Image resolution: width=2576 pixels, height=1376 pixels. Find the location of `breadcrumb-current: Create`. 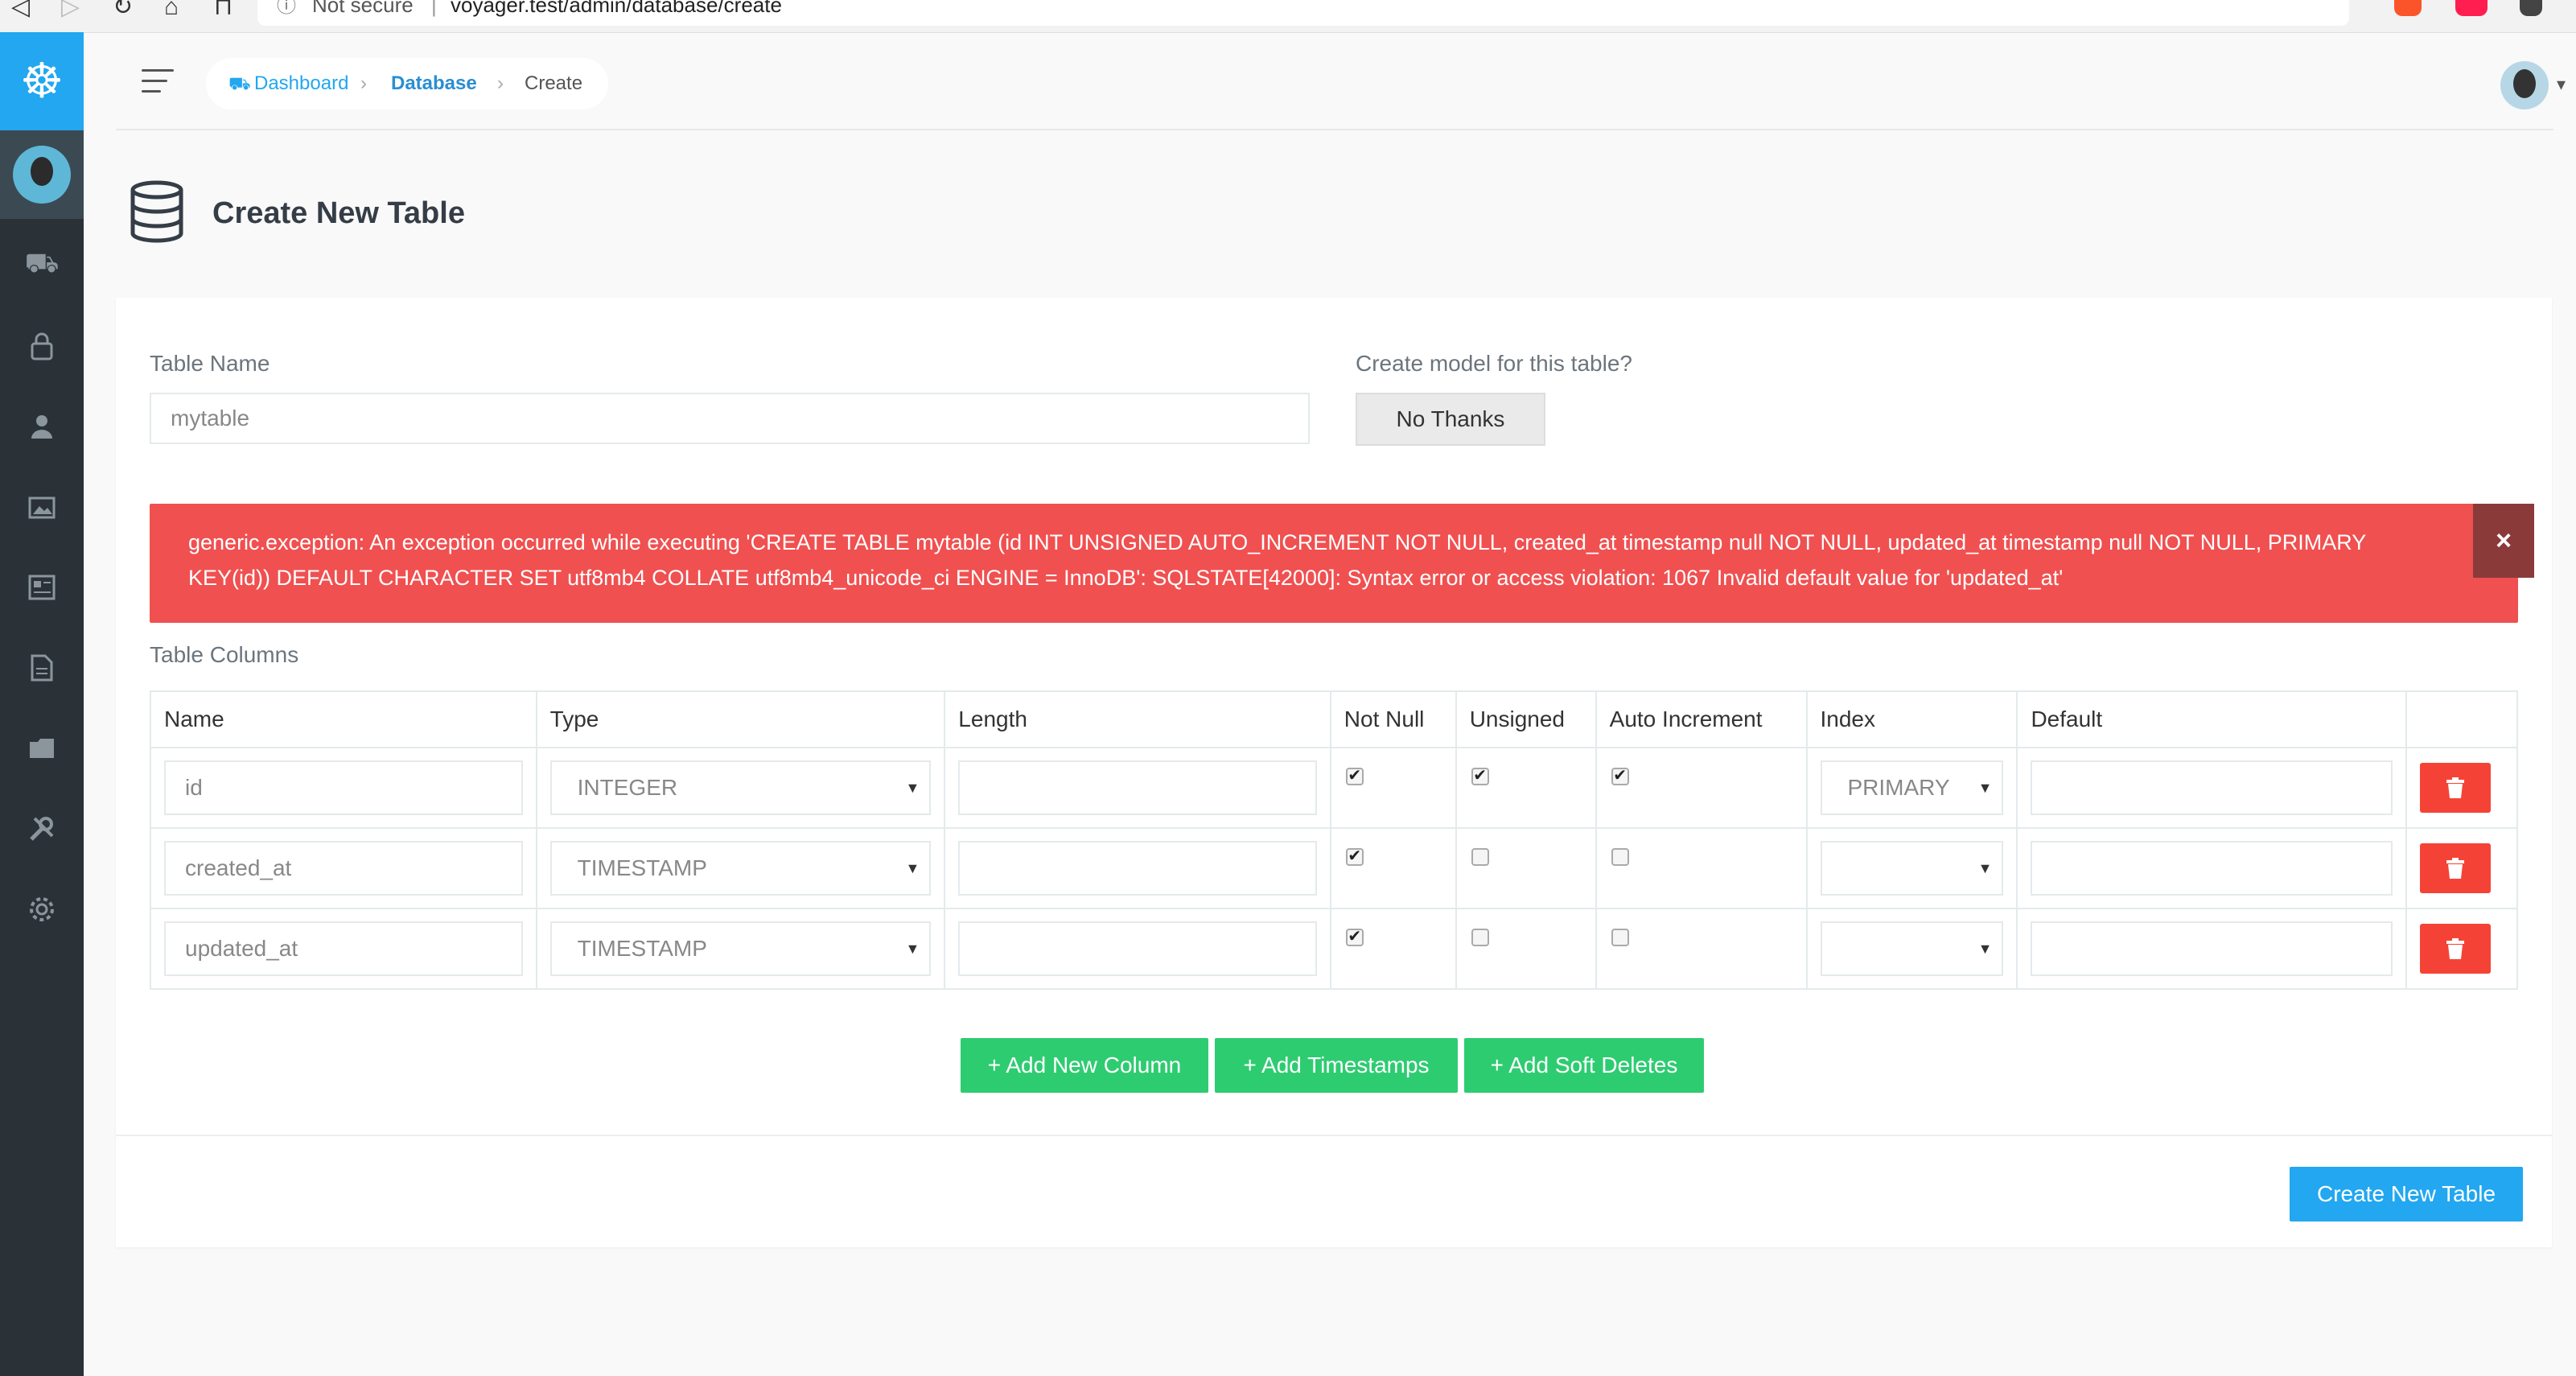

breadcrumb-current: Create is located at coordinates (554, 83).